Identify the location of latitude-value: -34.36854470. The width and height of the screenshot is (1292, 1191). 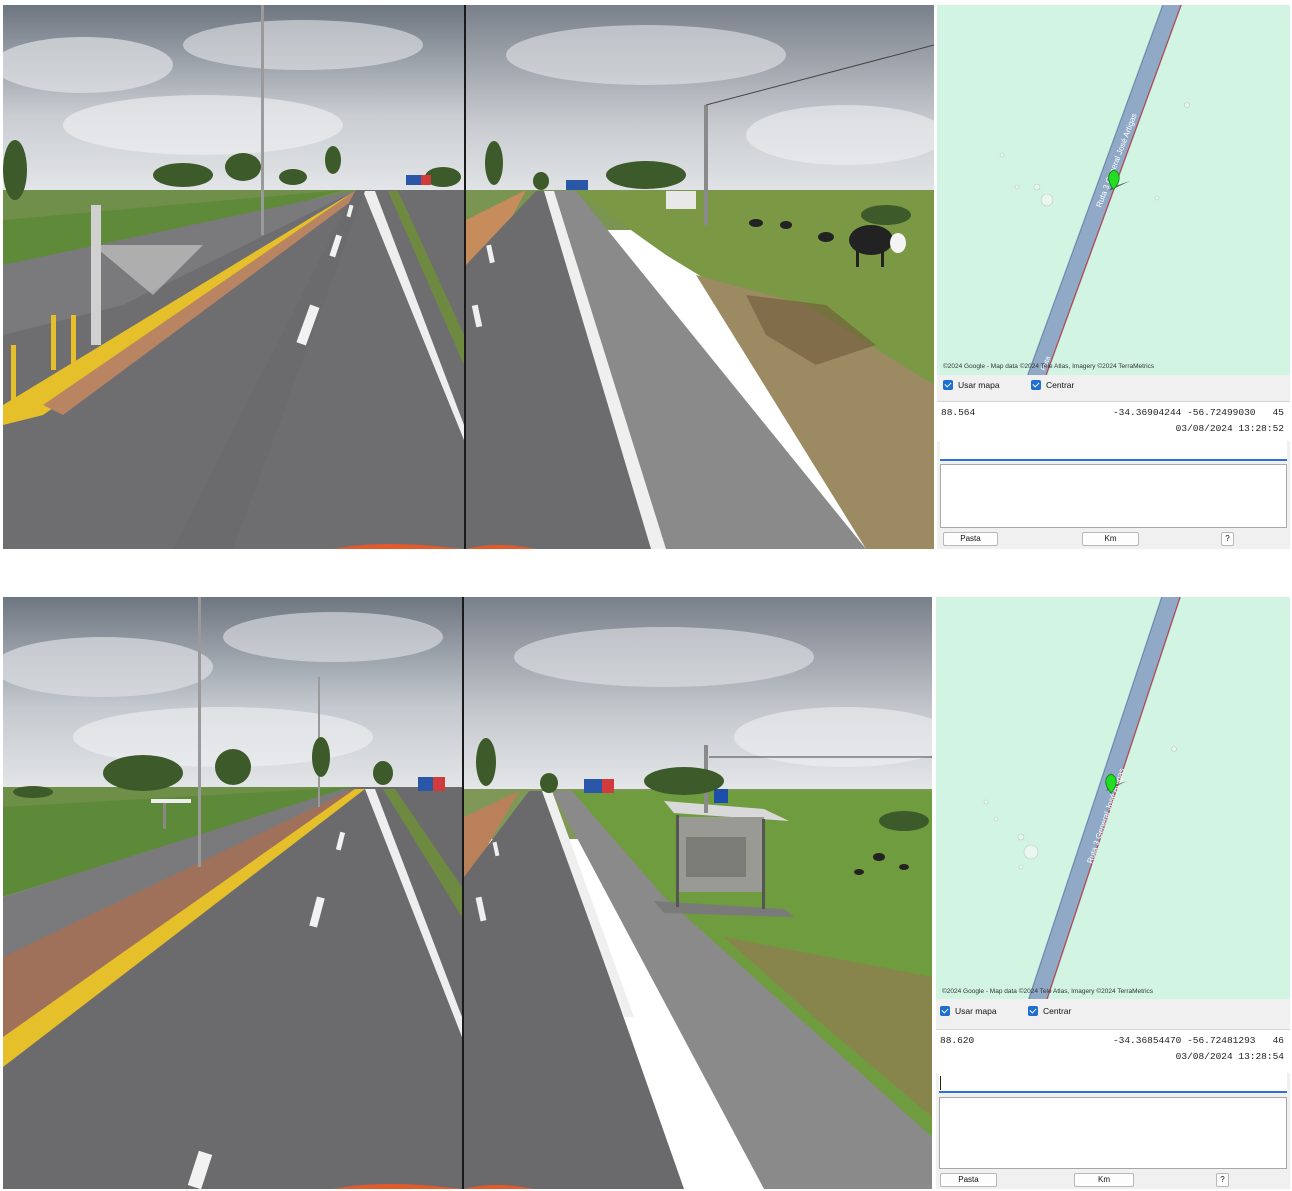
(1147, 1040).